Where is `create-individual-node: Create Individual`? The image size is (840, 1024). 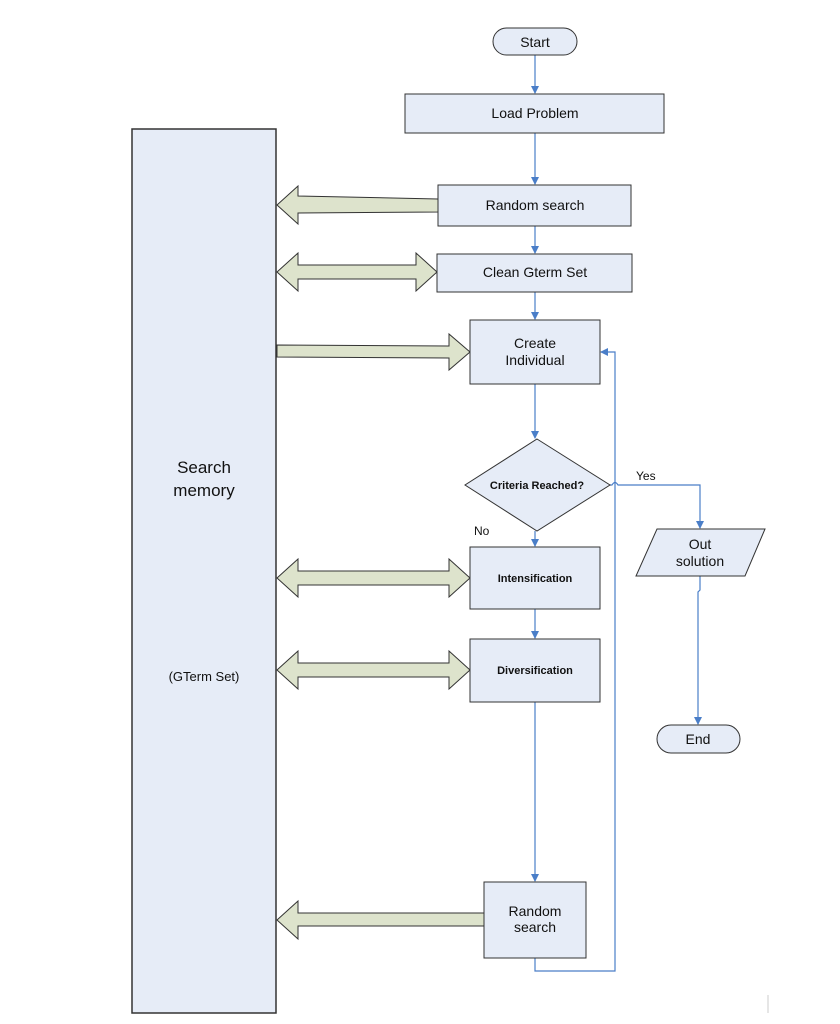 create-individual-node: Create Individual is located at coordinates (535, 352).